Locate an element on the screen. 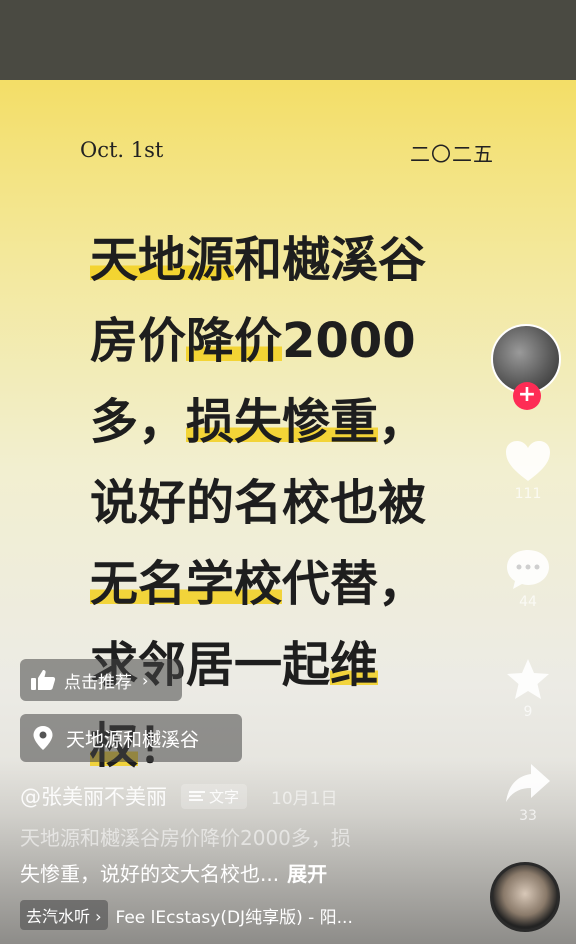 This screenshot has height=944, width=576. location-label: 天地源和樾溪谷 is located at coordinates (133, 739).